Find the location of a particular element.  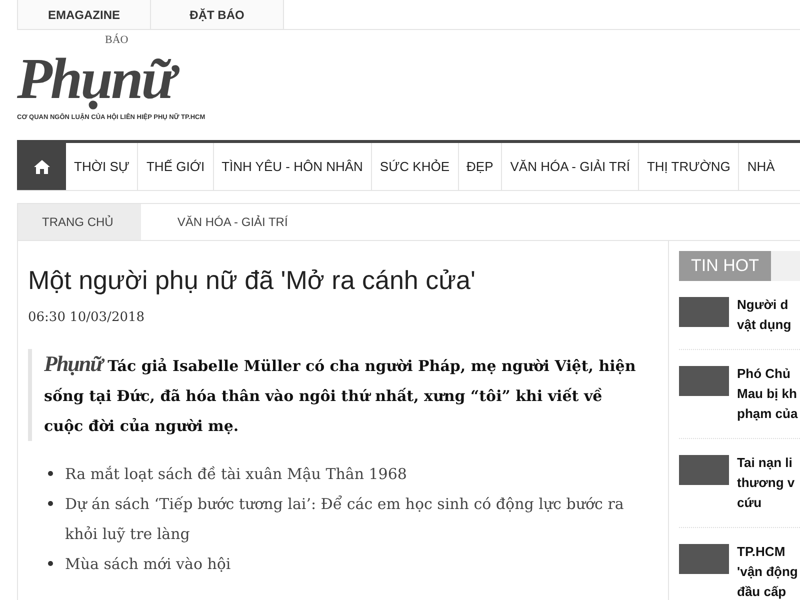

breadcrumb-link: TRANG CHỦ is located at coordinates (80, 222).